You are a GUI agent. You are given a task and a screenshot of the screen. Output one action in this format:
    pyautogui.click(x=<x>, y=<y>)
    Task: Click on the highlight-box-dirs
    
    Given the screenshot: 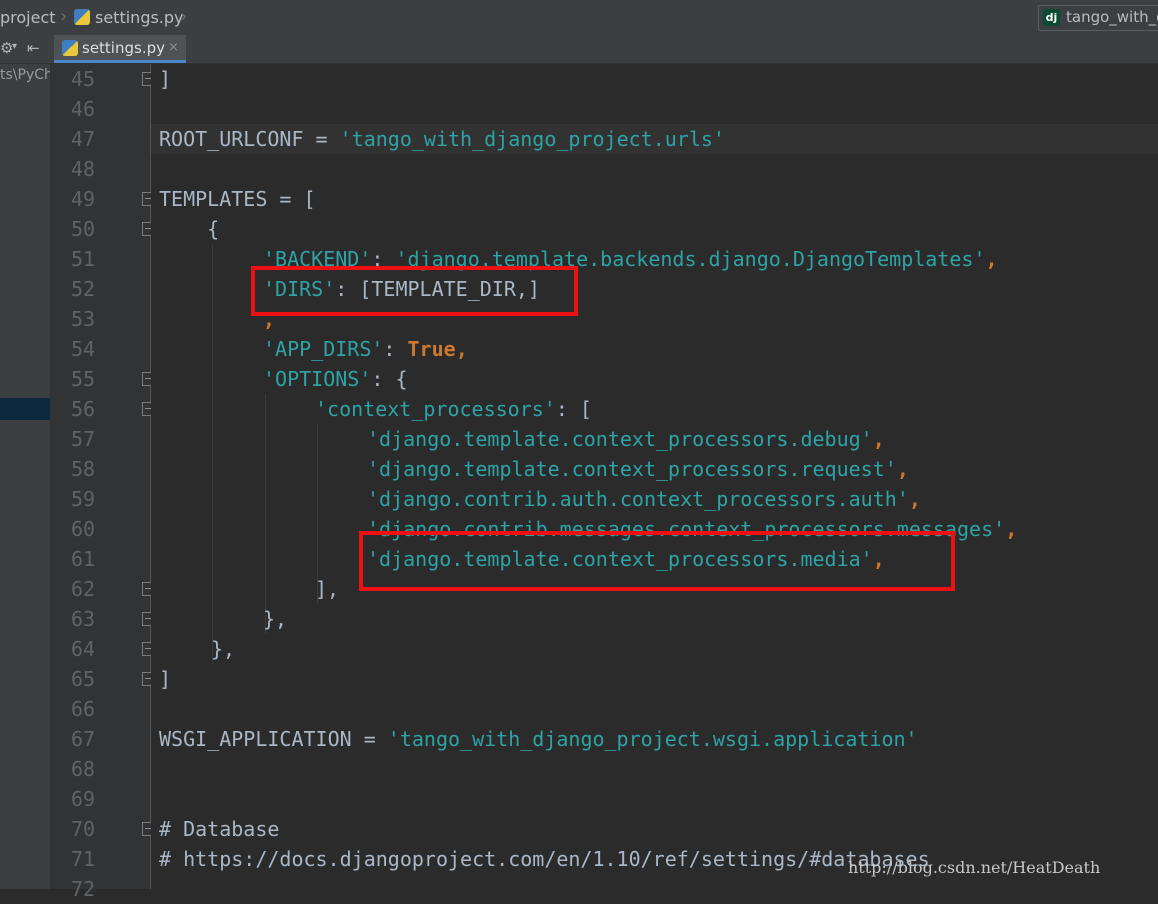 What is the action you would take?
    pyautogui.click(x=414, y=291)
    